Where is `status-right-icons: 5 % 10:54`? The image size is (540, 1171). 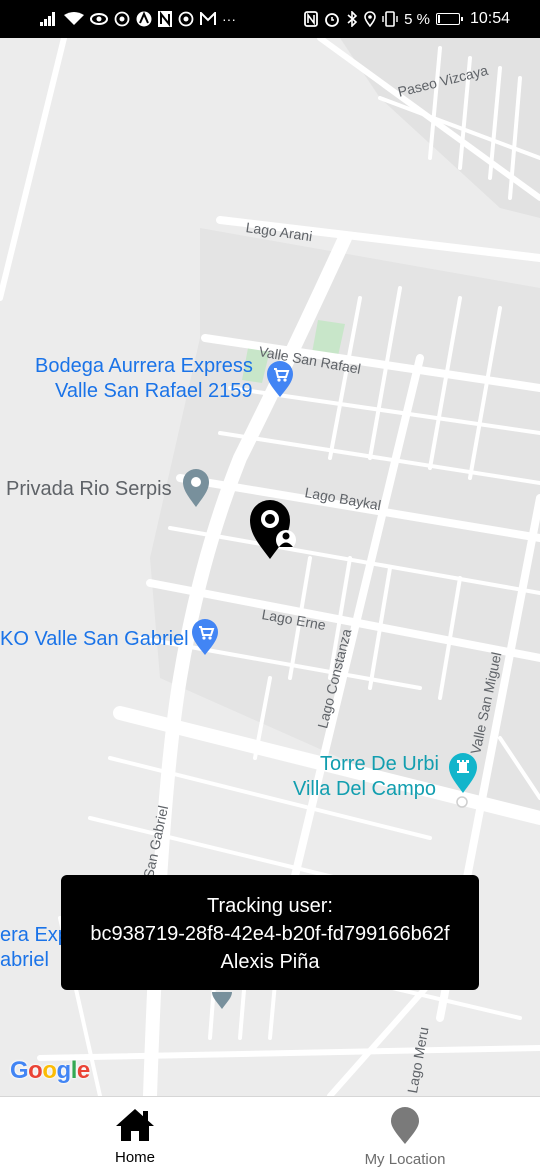 status-right-icons: 5 % 10:54 is located at coordinates (407, 19).